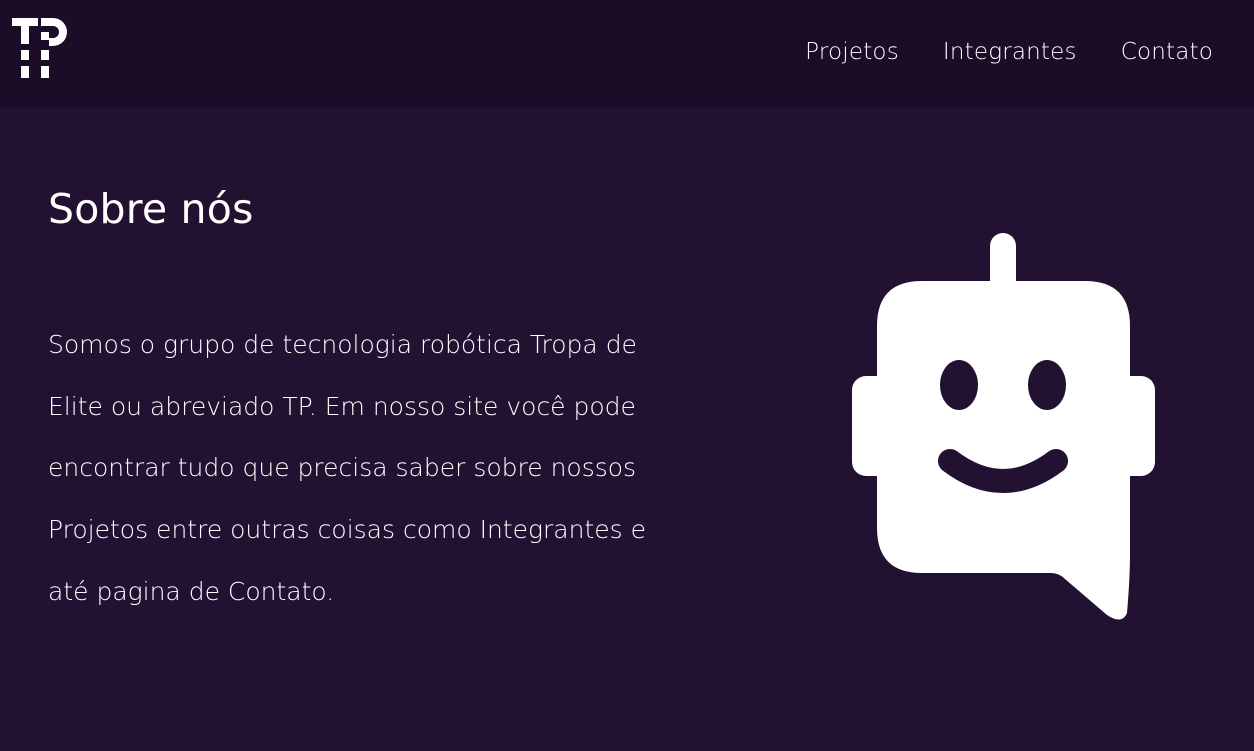 The width and height of the screenshot is (1254, 751). Describe the element at coordinates (627, 54) in the screenshot. I see `site-header: Projetos Integrantes Contato` at that location.